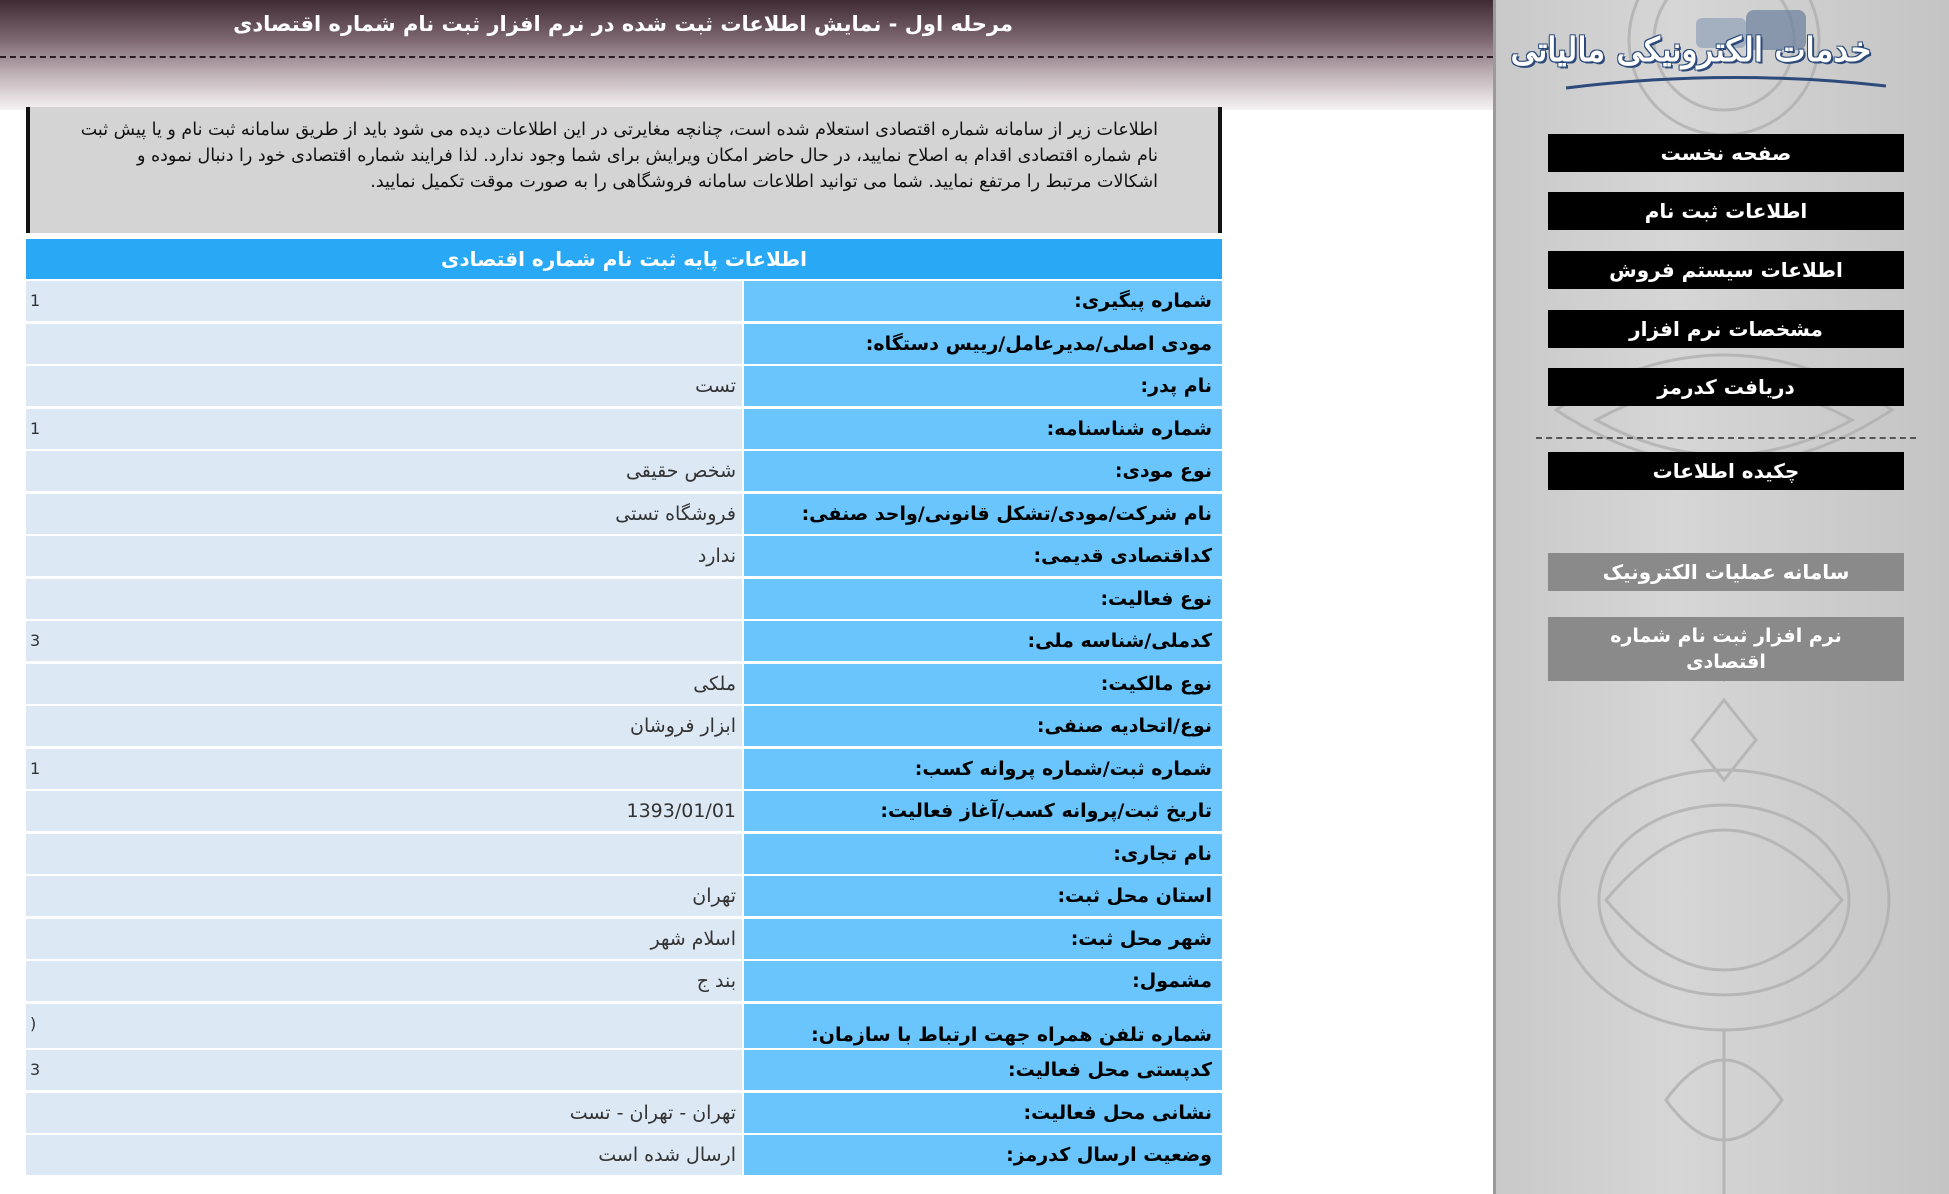  I want to click on row-label: نام تجاری:, so click(983, 853).